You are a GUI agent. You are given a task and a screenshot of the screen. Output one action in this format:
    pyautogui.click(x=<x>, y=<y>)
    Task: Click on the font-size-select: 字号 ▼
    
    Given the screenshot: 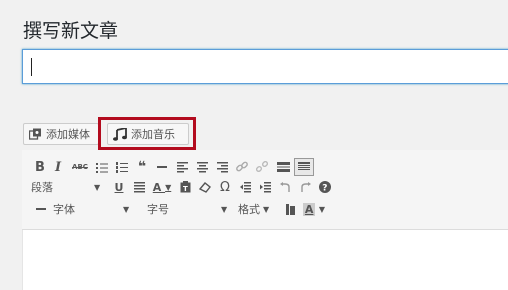 What is the action you would take?
    pyautogui.click(x=190, y=209)
    